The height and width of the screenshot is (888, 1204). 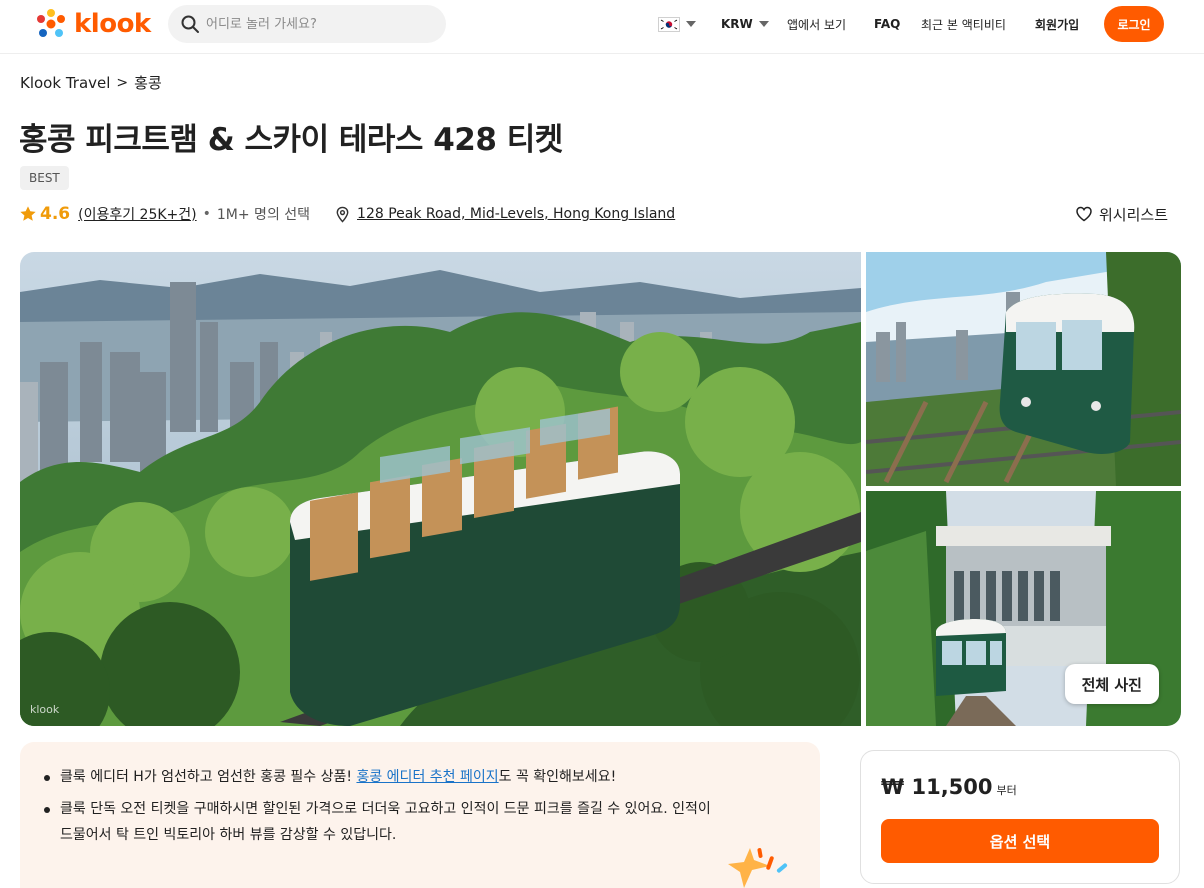 What do you see at coordinates (28, 213) in the screenshot?
I see `star-icon` at bounding box center [28, 213].